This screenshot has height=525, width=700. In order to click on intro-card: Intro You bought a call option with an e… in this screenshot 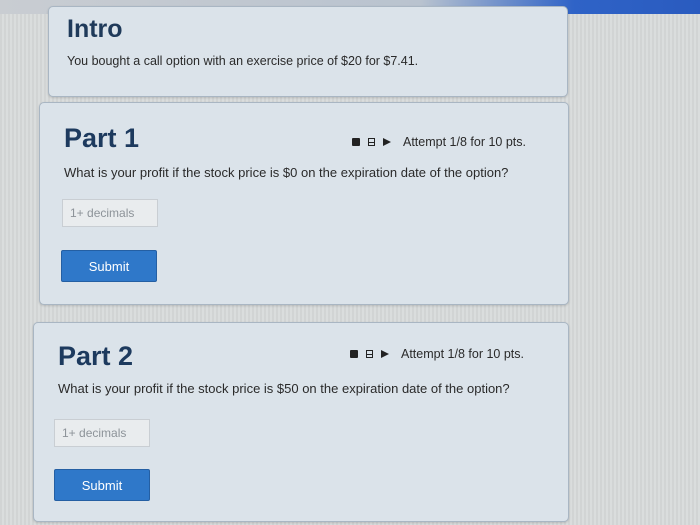, I will do `click(308, 51)`.